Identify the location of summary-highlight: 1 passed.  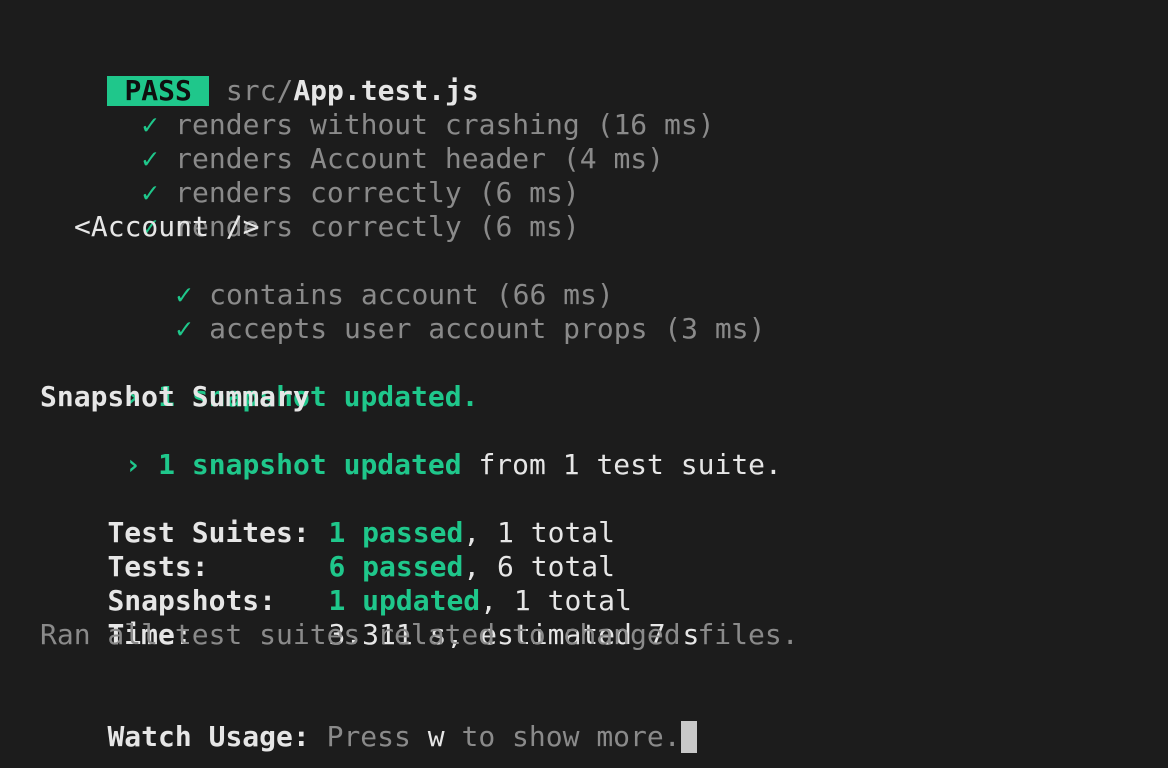
(396, 532).